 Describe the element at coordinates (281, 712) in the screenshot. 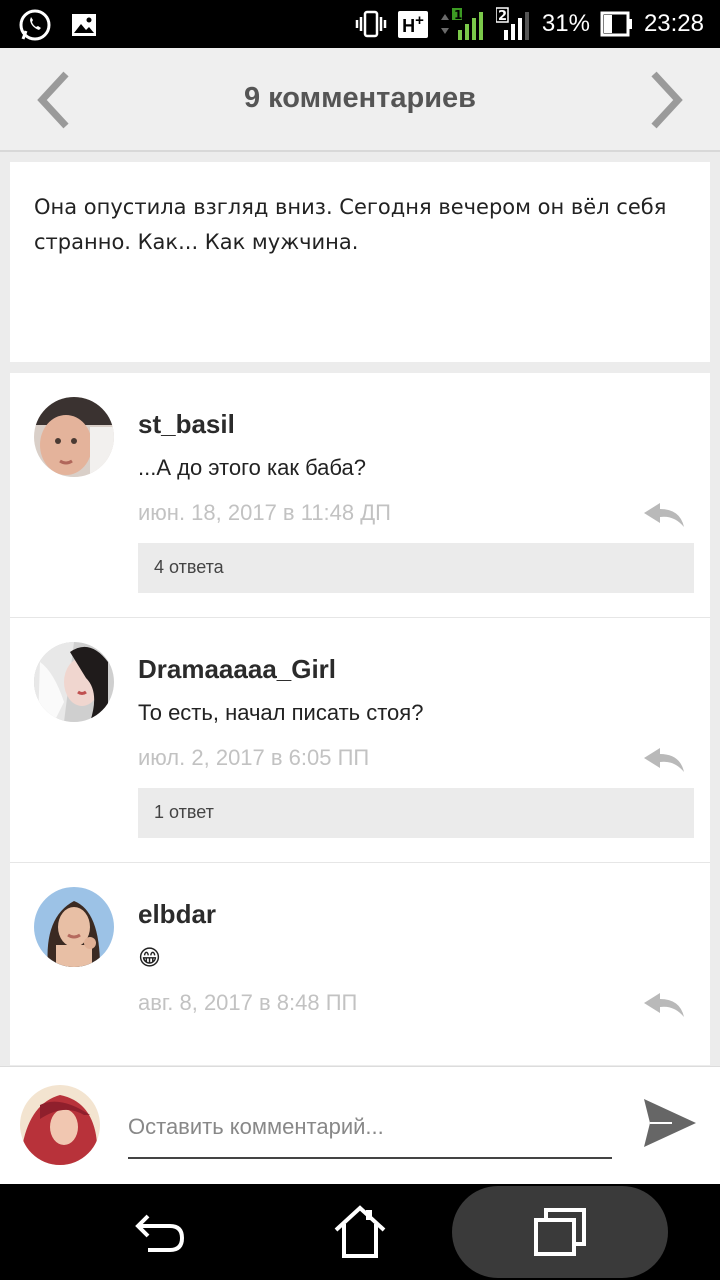

I see `comment-text: То есть, начал писать стоя?` at that location.